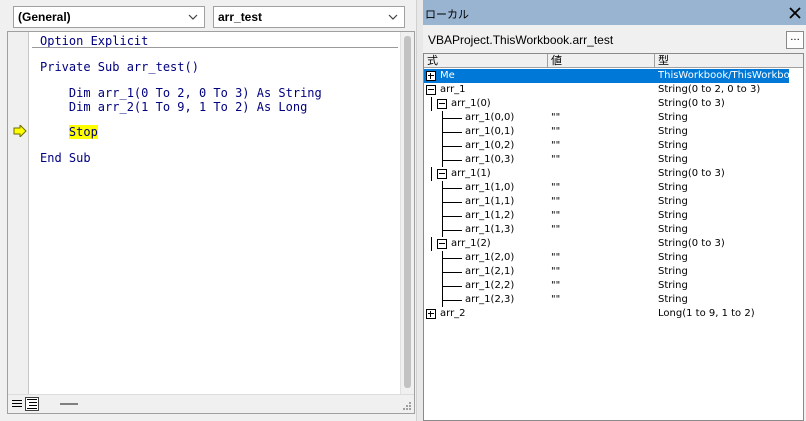 Image resolution: width=806 pixels, height=421 pixels. Describe the element at coordinates (614, 12) in the screenshot. I see `locals-title-bar: ローカル` at that location.